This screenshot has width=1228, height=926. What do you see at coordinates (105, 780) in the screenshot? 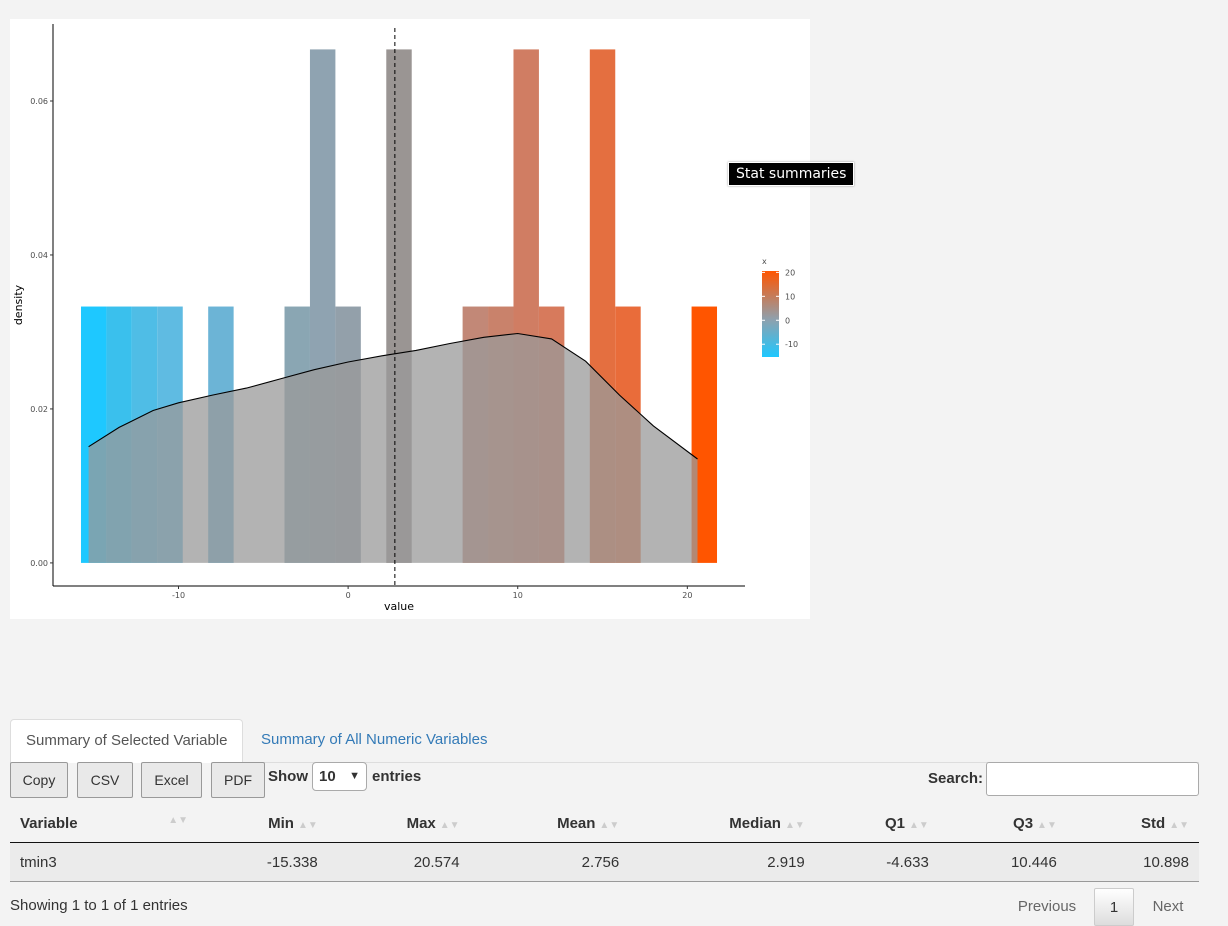
I see `csv-button: CSV` at bounding box center [105, 780].